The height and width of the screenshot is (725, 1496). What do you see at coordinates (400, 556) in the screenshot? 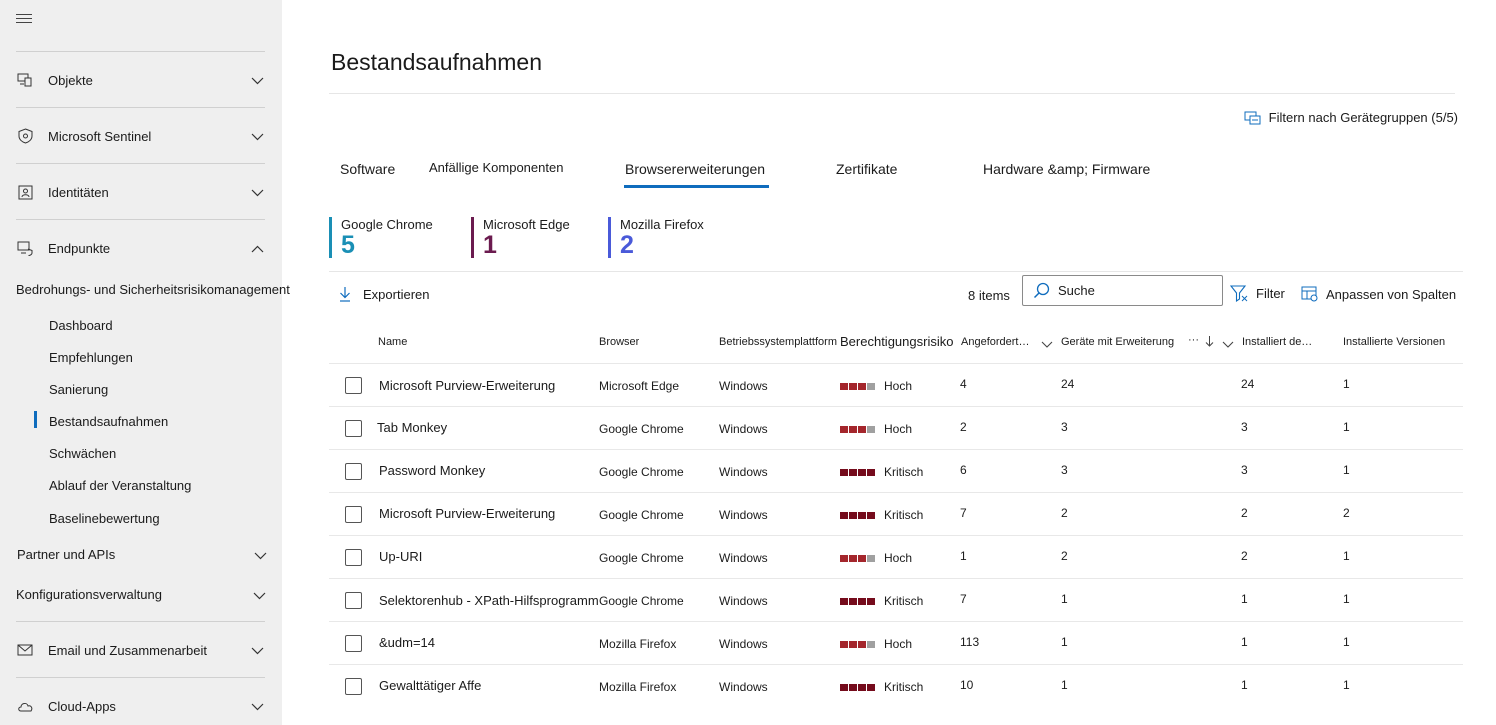
I see `cell-name: Up-URI` at bounding box center [400, 556].